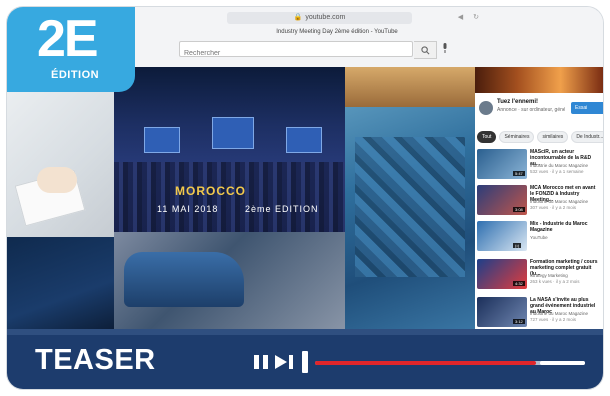  I want to click on stage-screen-right, so click(304, 140).